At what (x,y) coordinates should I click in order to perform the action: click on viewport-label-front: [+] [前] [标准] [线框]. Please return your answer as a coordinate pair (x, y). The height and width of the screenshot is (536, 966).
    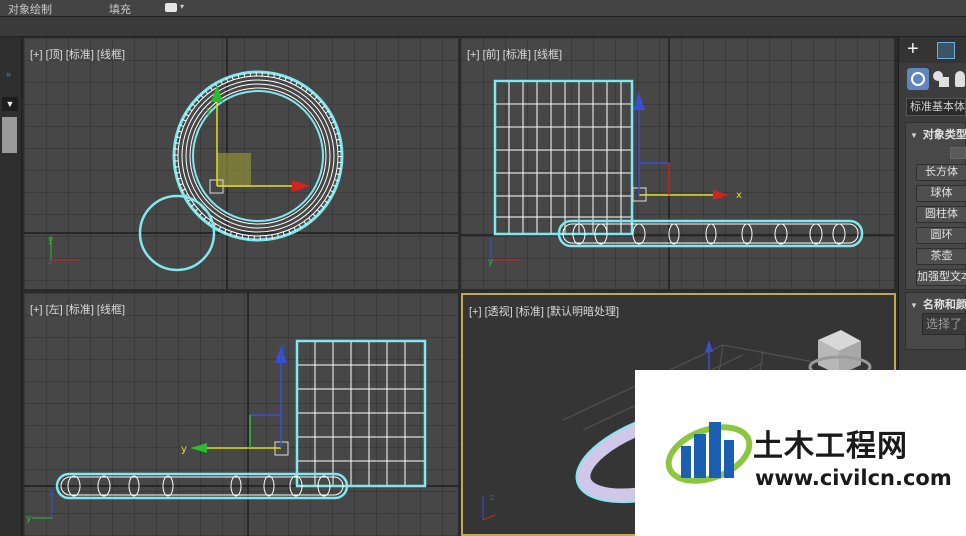
    Looking at the image, I should click on (514, 54).